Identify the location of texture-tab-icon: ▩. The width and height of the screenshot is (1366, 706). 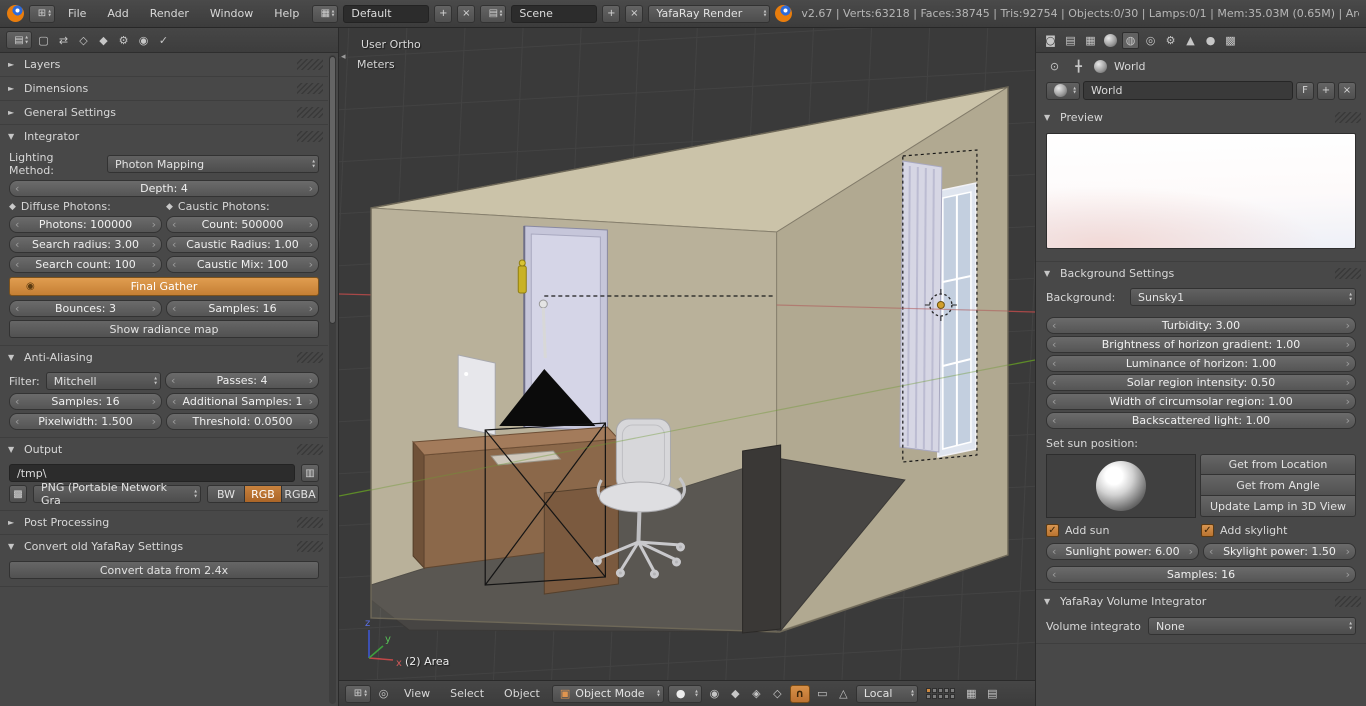
(1230, 40).